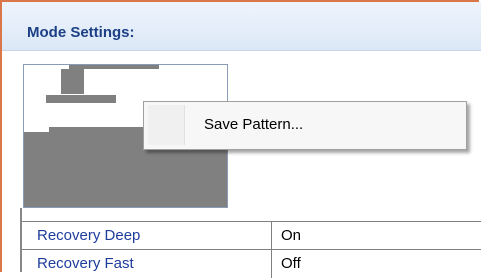 Image resolution: width=481 pixels, height=278 pixels. Describe the element at coordinates (147, 264) in the screenshot. I see `setting-name: Recovery Fast` at that location.